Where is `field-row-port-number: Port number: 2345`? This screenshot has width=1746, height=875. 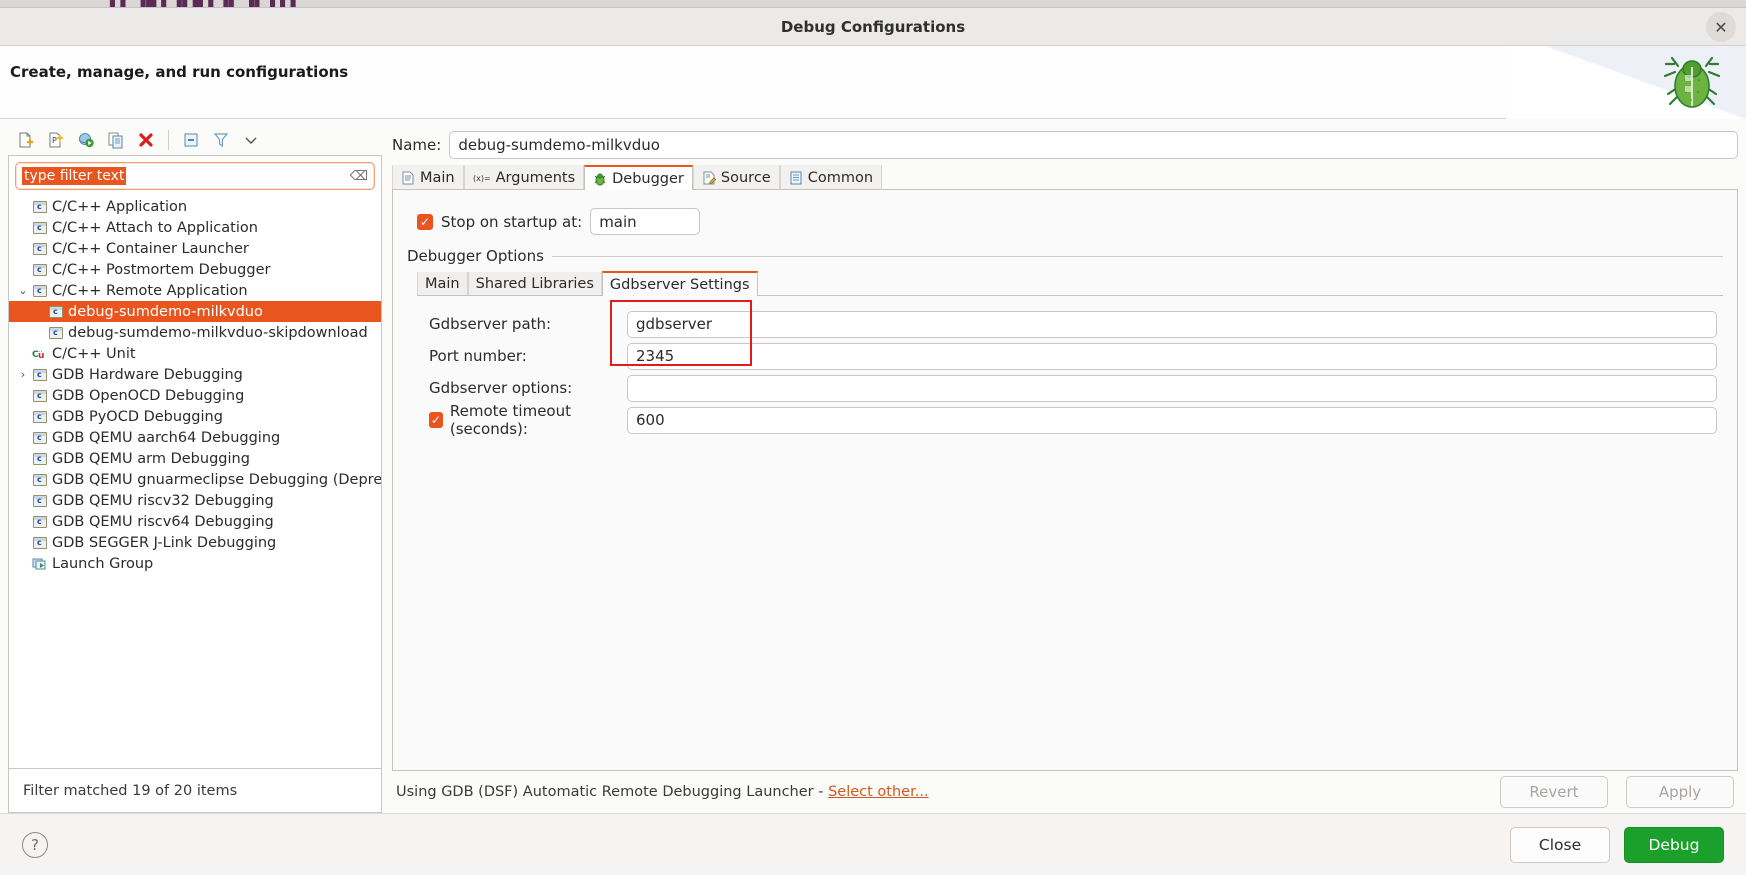
field-row-port-number: Port number: 2345 is located at coordinates (1073, 356).